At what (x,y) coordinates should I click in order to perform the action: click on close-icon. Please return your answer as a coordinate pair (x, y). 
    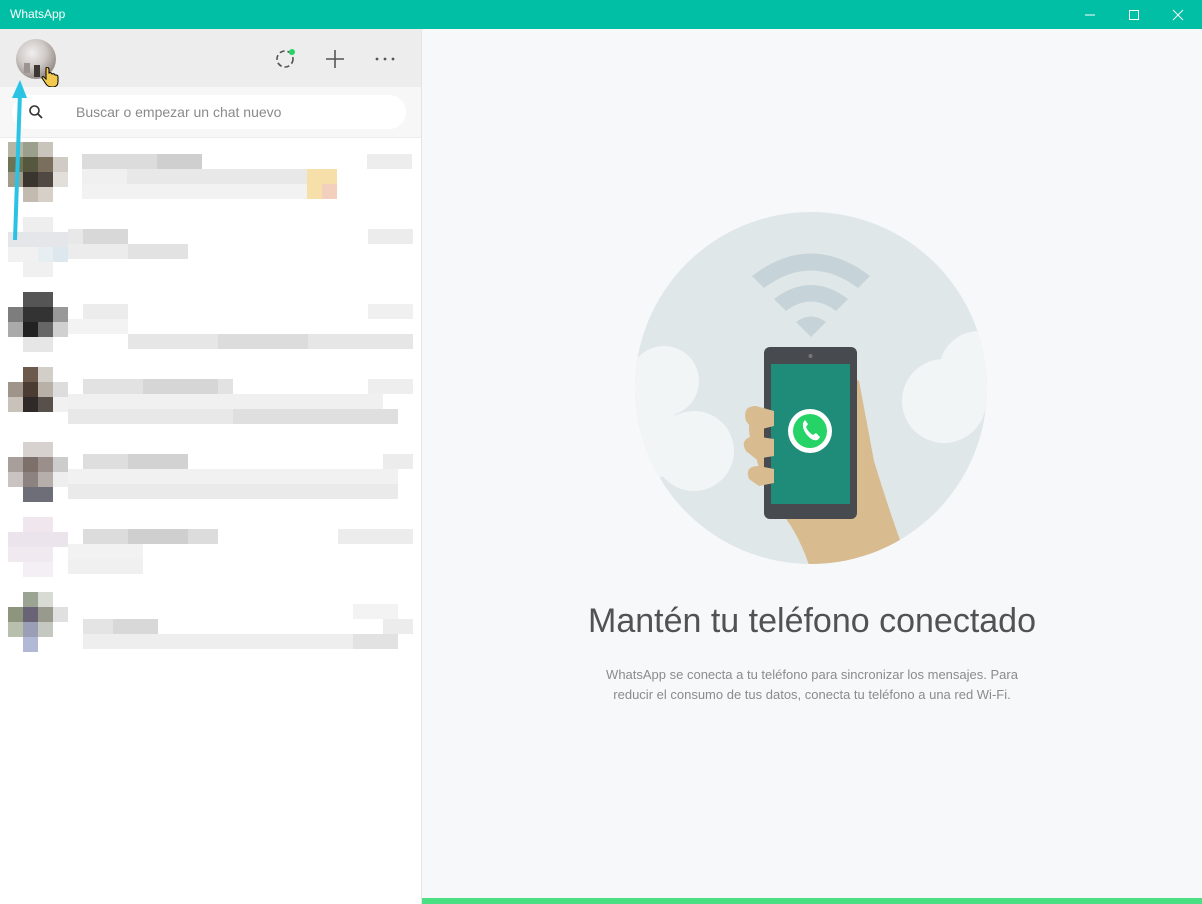
    Looking at the image, I should click on (1178, 14).